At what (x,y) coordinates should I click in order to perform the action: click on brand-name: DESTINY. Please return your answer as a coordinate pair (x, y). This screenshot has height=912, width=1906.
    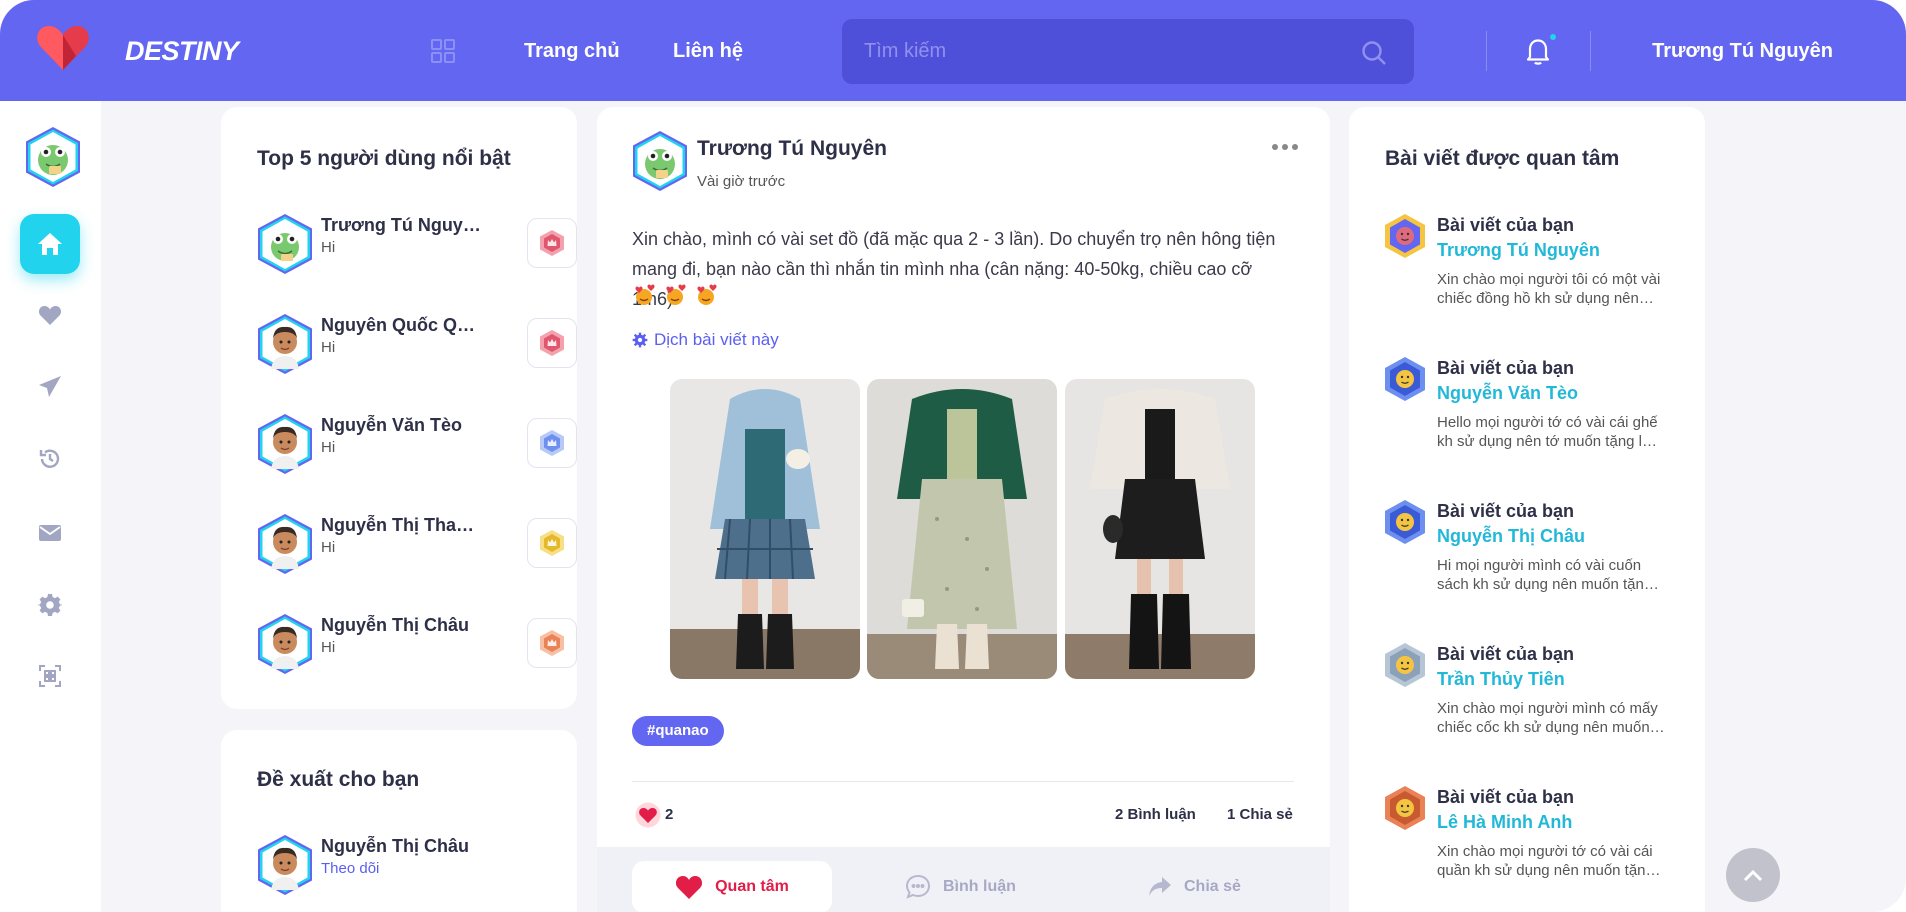
    Looking at the image, I should click on (182, 51).